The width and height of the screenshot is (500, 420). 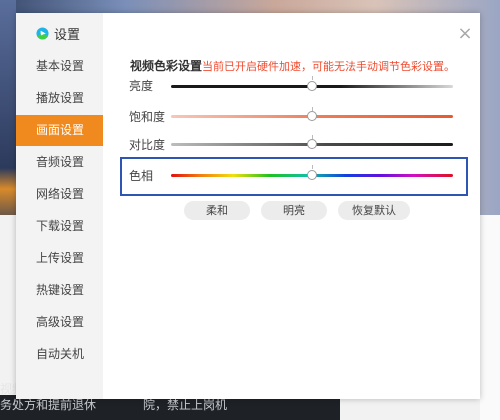 I want to click on brightness-label: 亮度, so click(x=141, y=86).